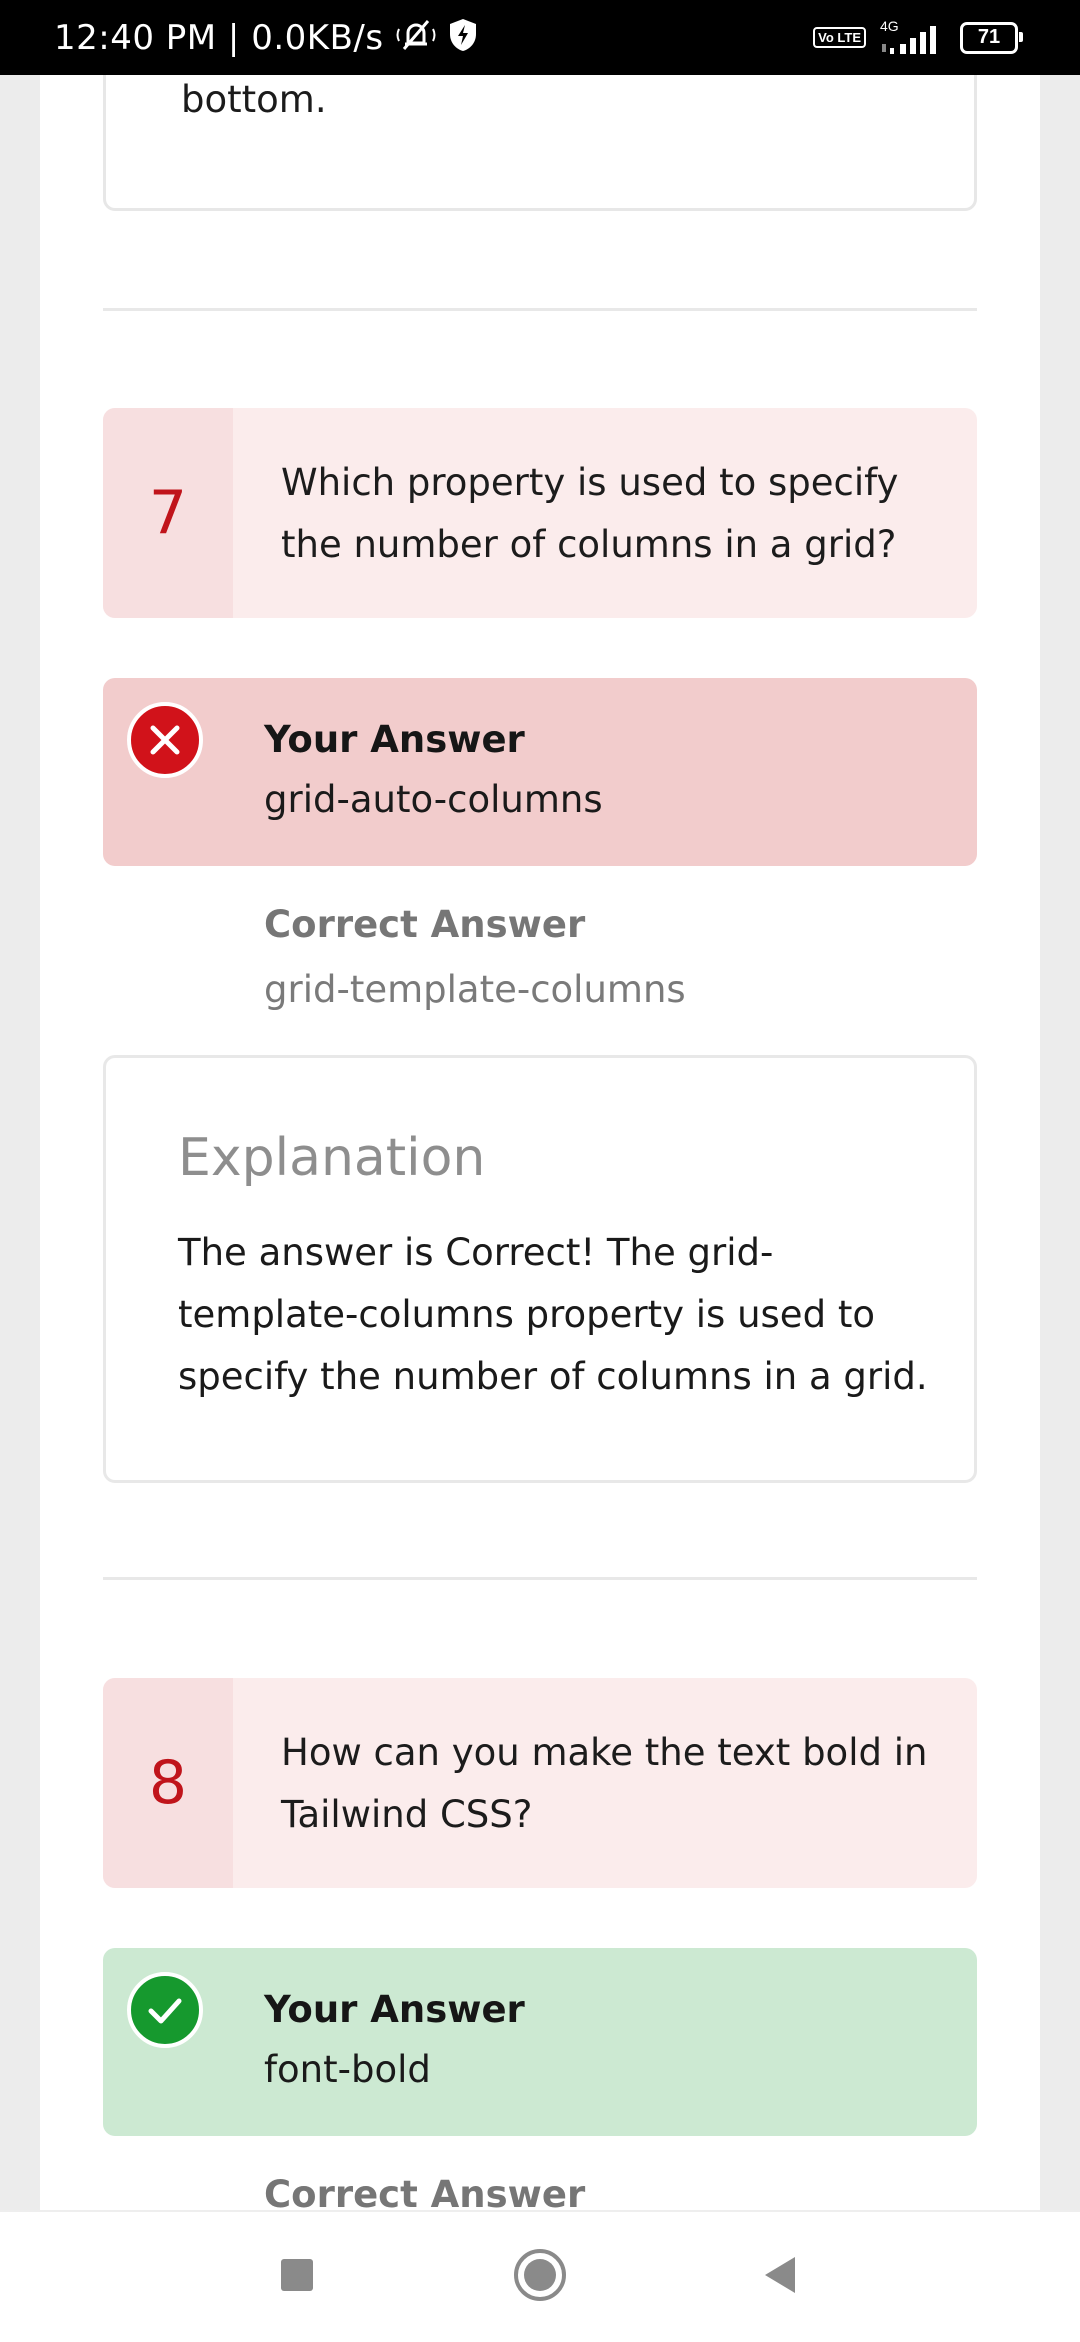 This screenshot has width=1080, height=2342. Describe the element at coordinates (168, 1783) in the screenshot. I see `question-number: 8` at that location.